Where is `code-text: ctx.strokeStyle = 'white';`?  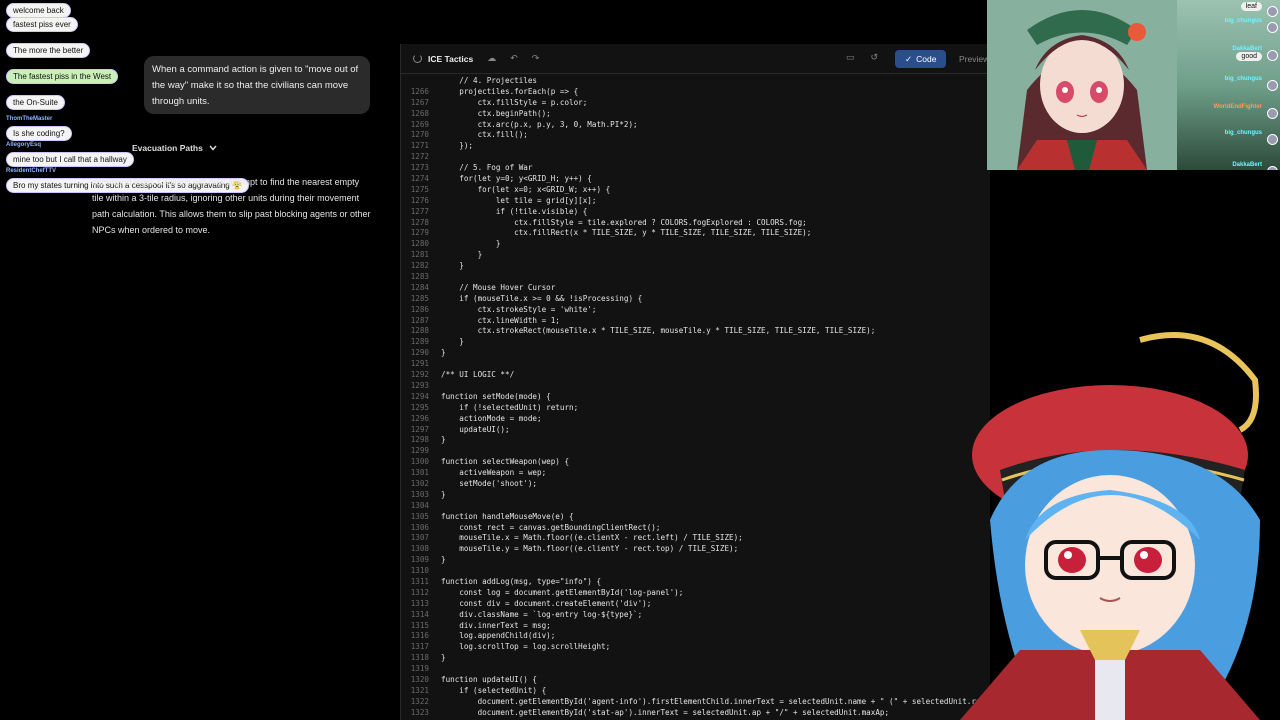
code-text: ctx.strokeStyle = 'white'; is located at coordinates (519, 309).